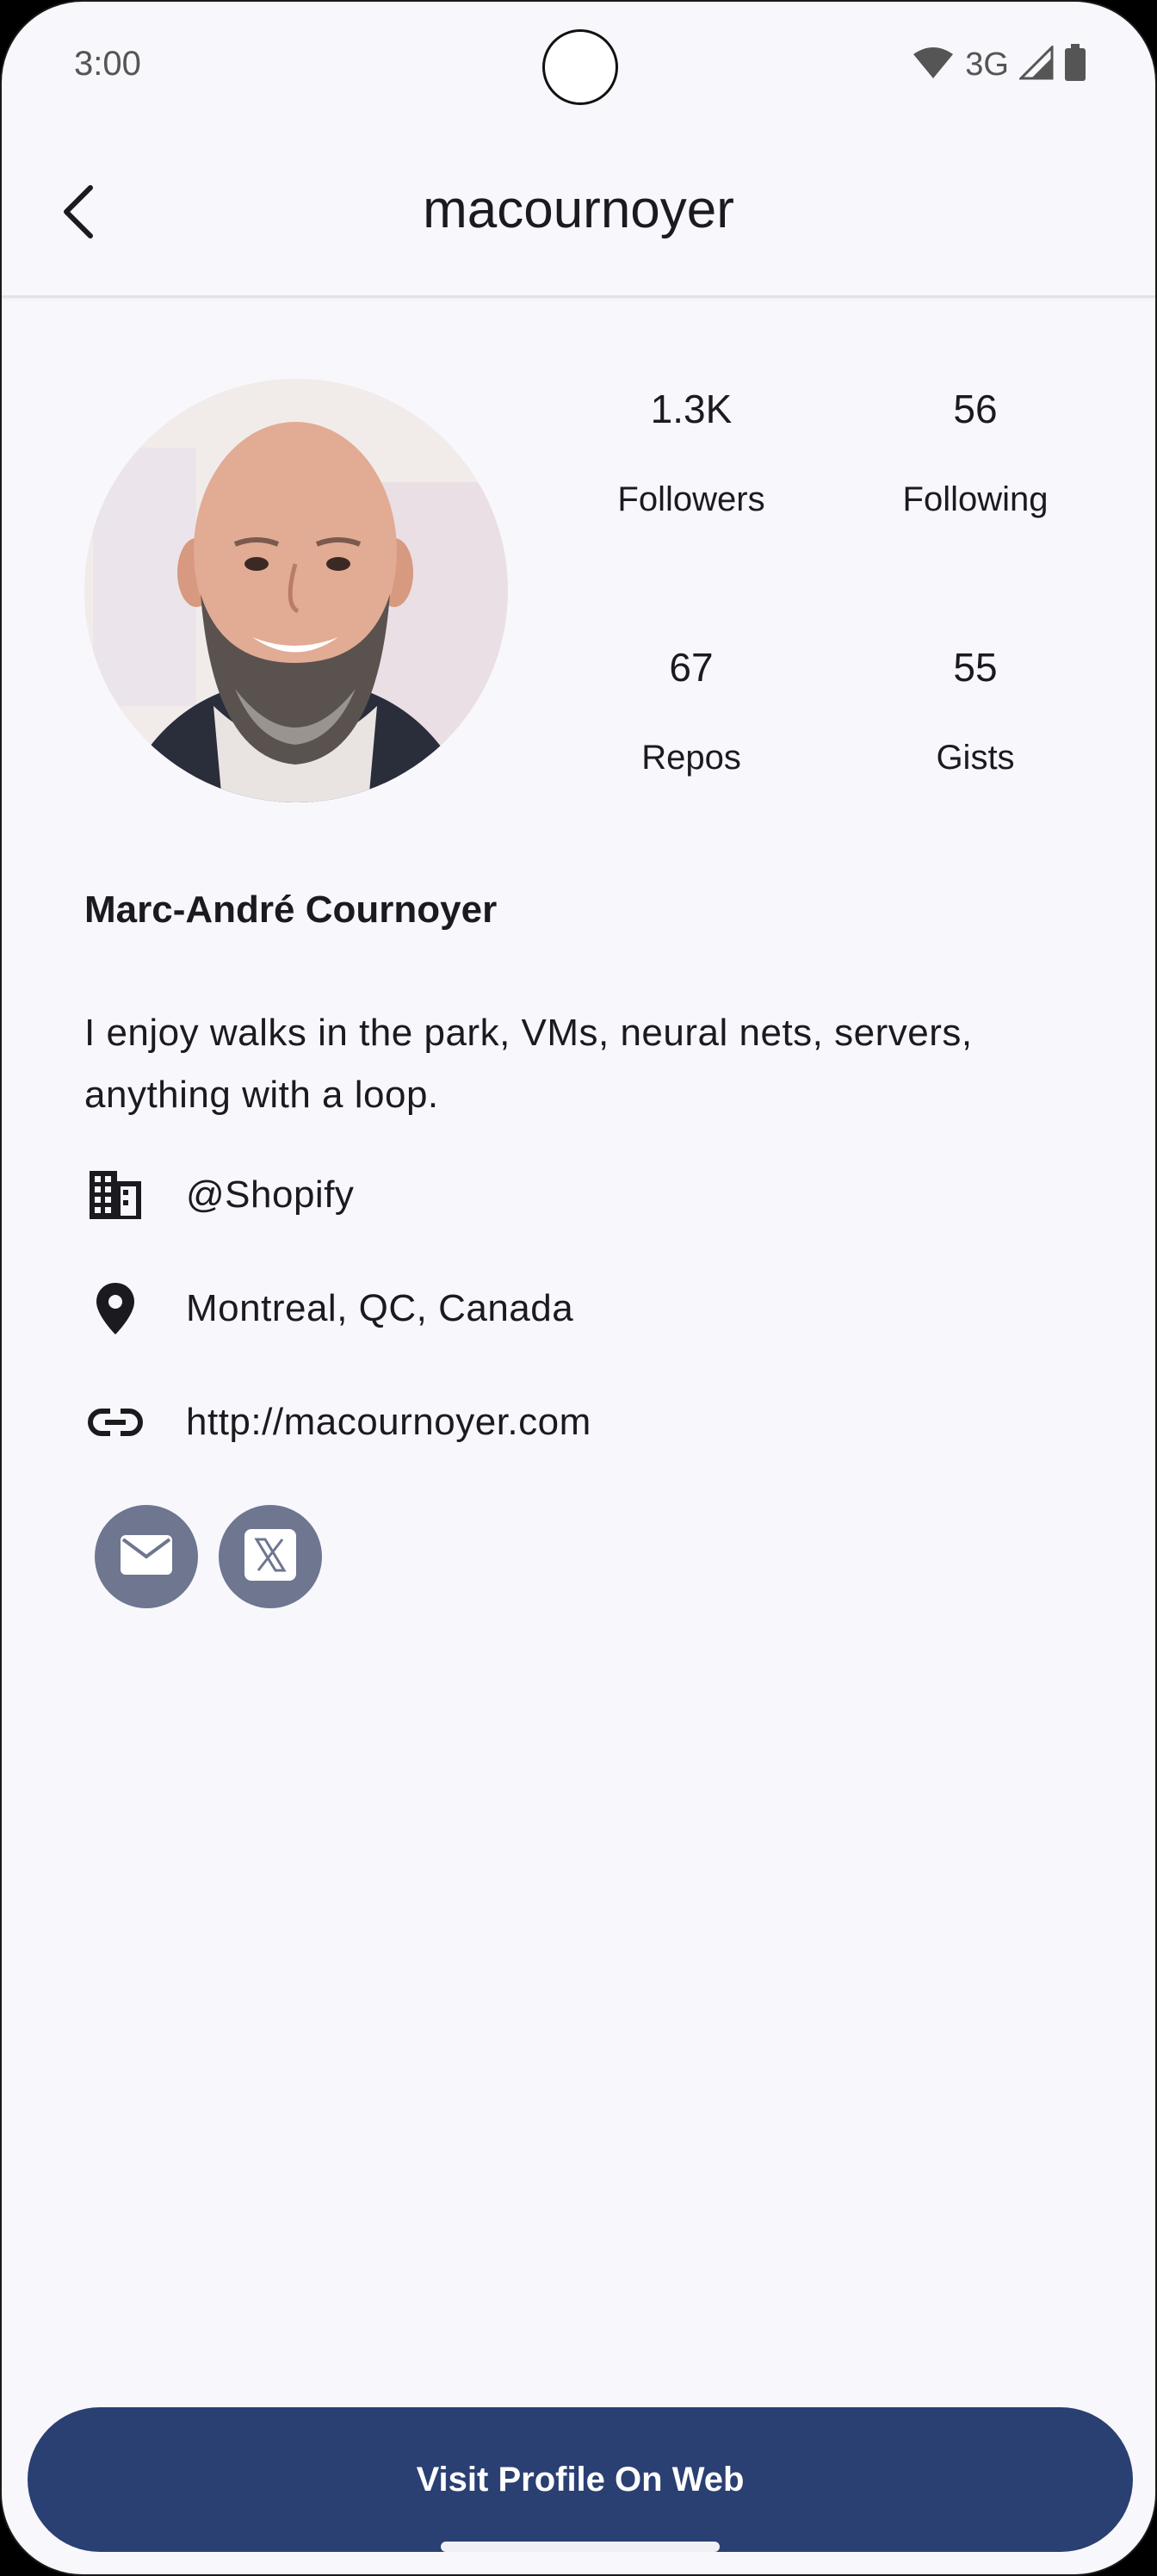 The height and width of the screenshot is (2576, 1157). Describe the element at coordinates (1075, 64) in the screenshot. I see `battery-icon` at that location.